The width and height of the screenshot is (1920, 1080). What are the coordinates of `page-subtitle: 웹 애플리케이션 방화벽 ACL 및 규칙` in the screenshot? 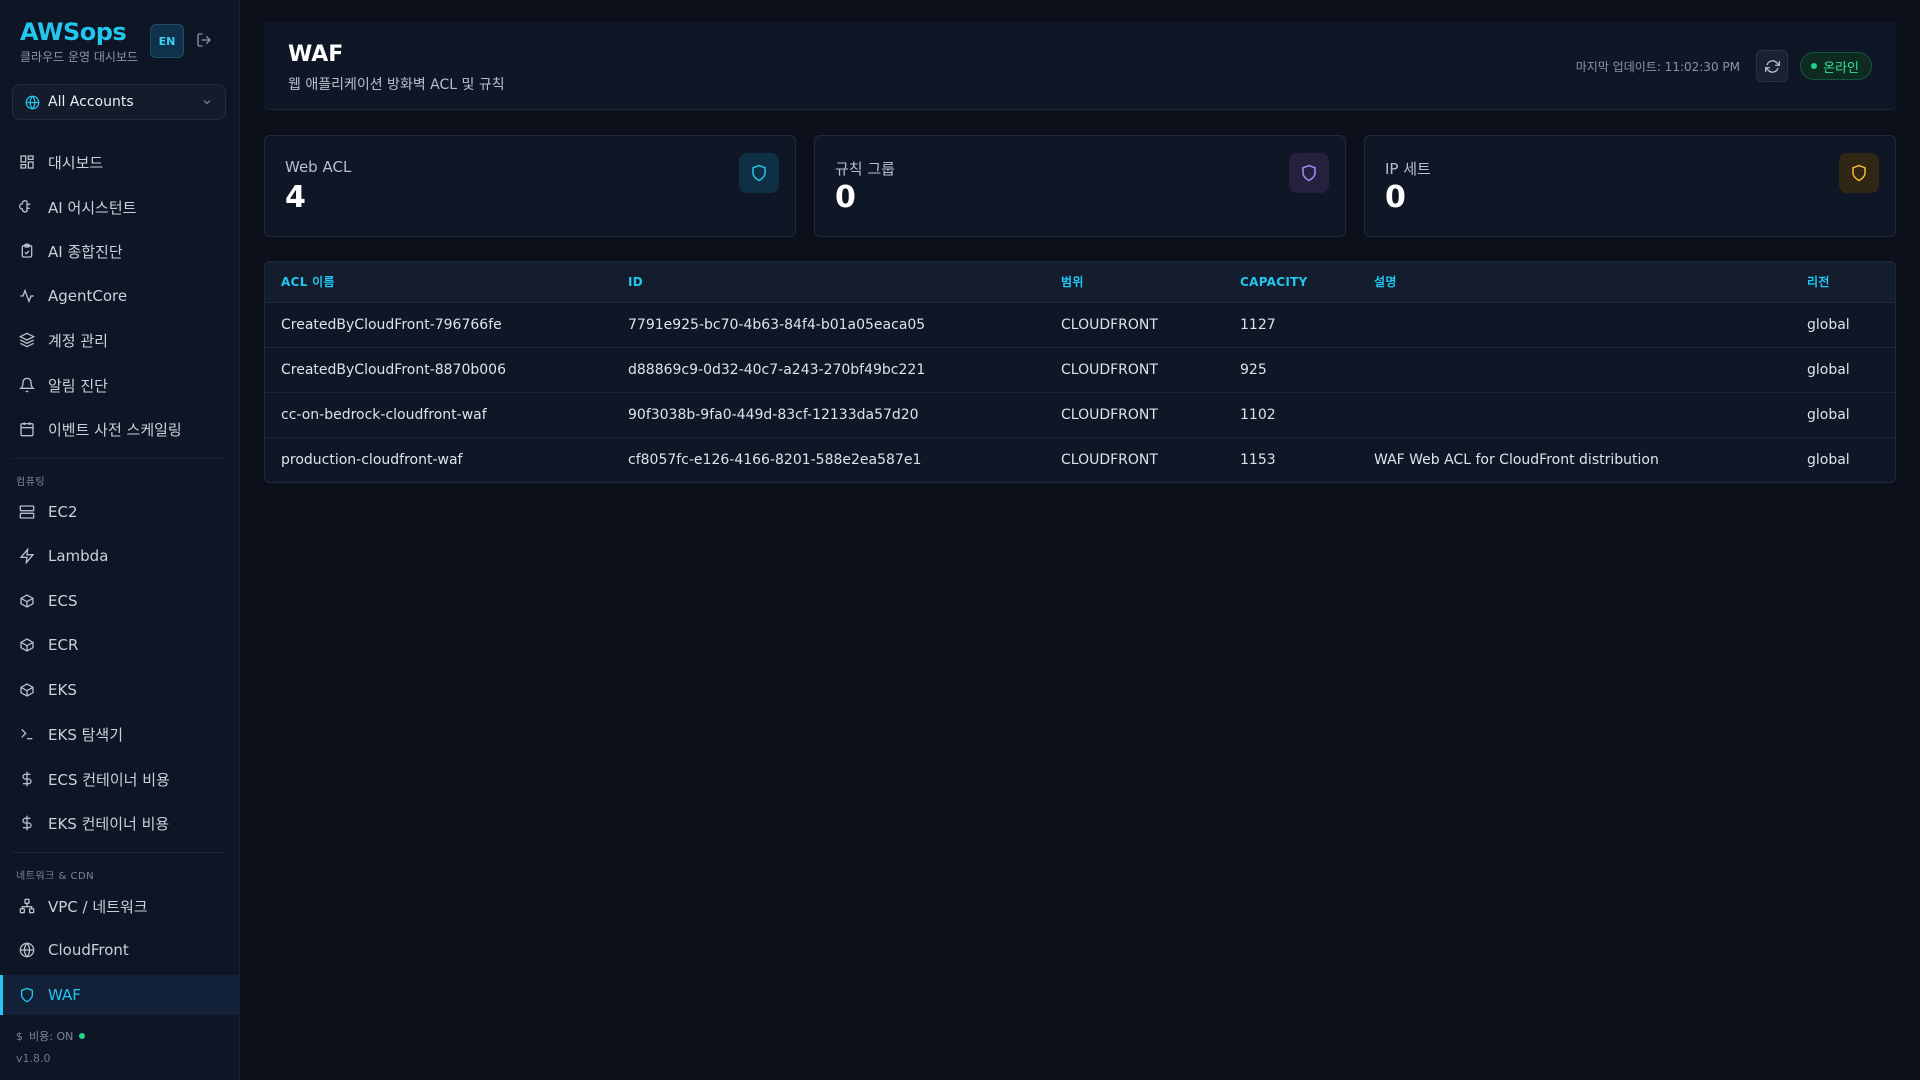 It's located at (396, 85).